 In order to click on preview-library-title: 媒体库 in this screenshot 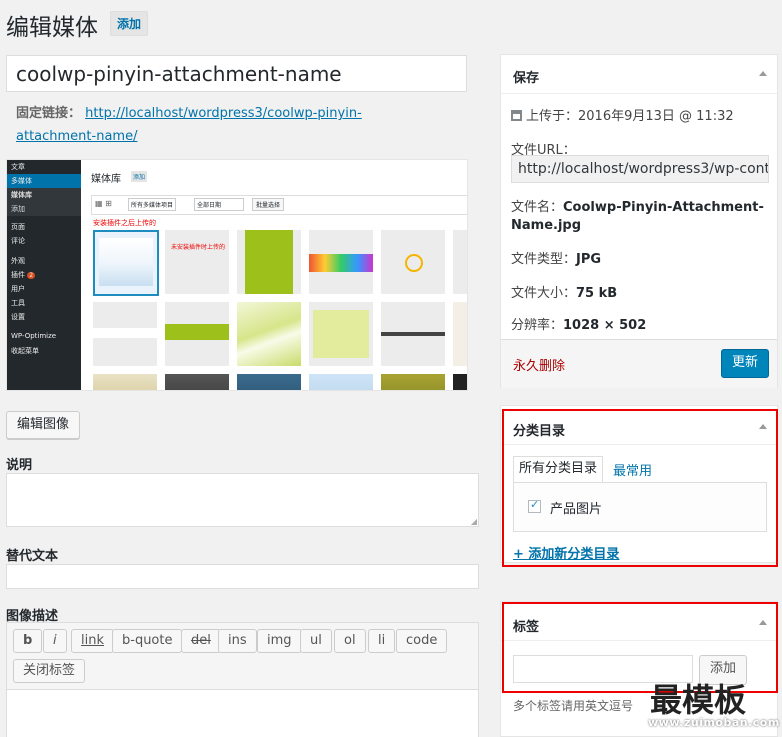, I will do `click(106, 179)`.